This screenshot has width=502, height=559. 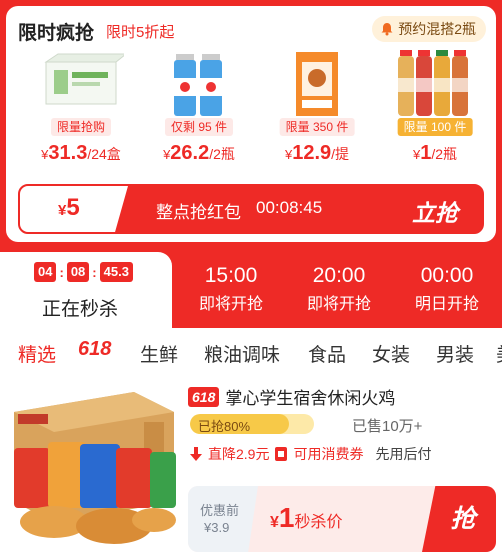 I want to click on price-bar: 优惠前 ¥3.9 ¥1秒杀价 抢, so click(x=342, y=519).